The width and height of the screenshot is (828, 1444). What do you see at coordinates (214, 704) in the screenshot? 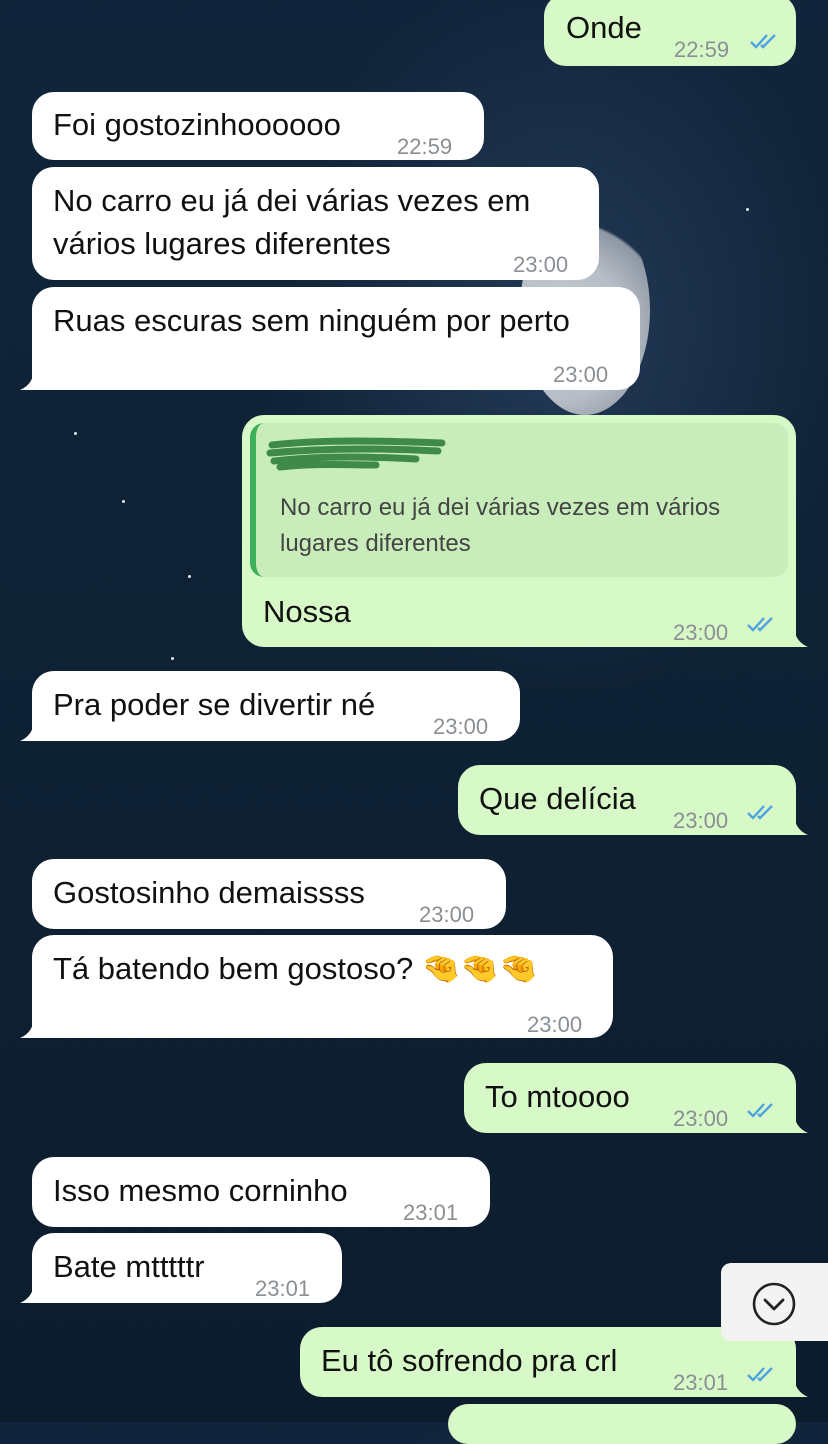
I see `message-text: Pra poder se divertir né` at bounding box center [214, 704].